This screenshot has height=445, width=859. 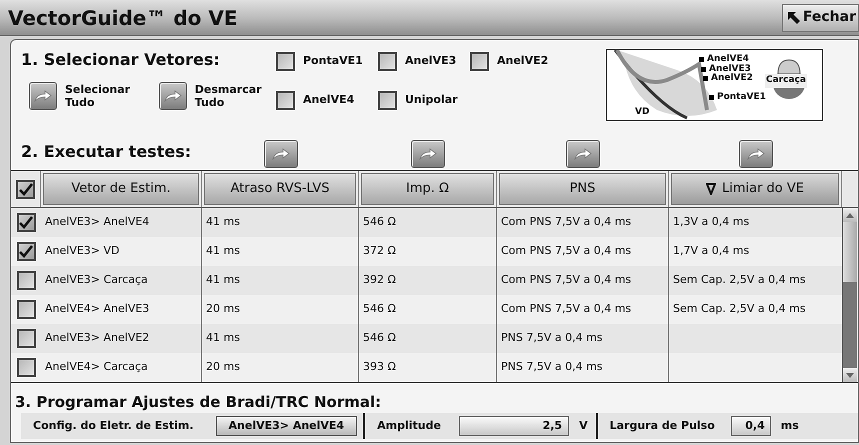 I want to click on vector-select-button: AnelVE3> AnelVE4, so click(x=287, y=426).